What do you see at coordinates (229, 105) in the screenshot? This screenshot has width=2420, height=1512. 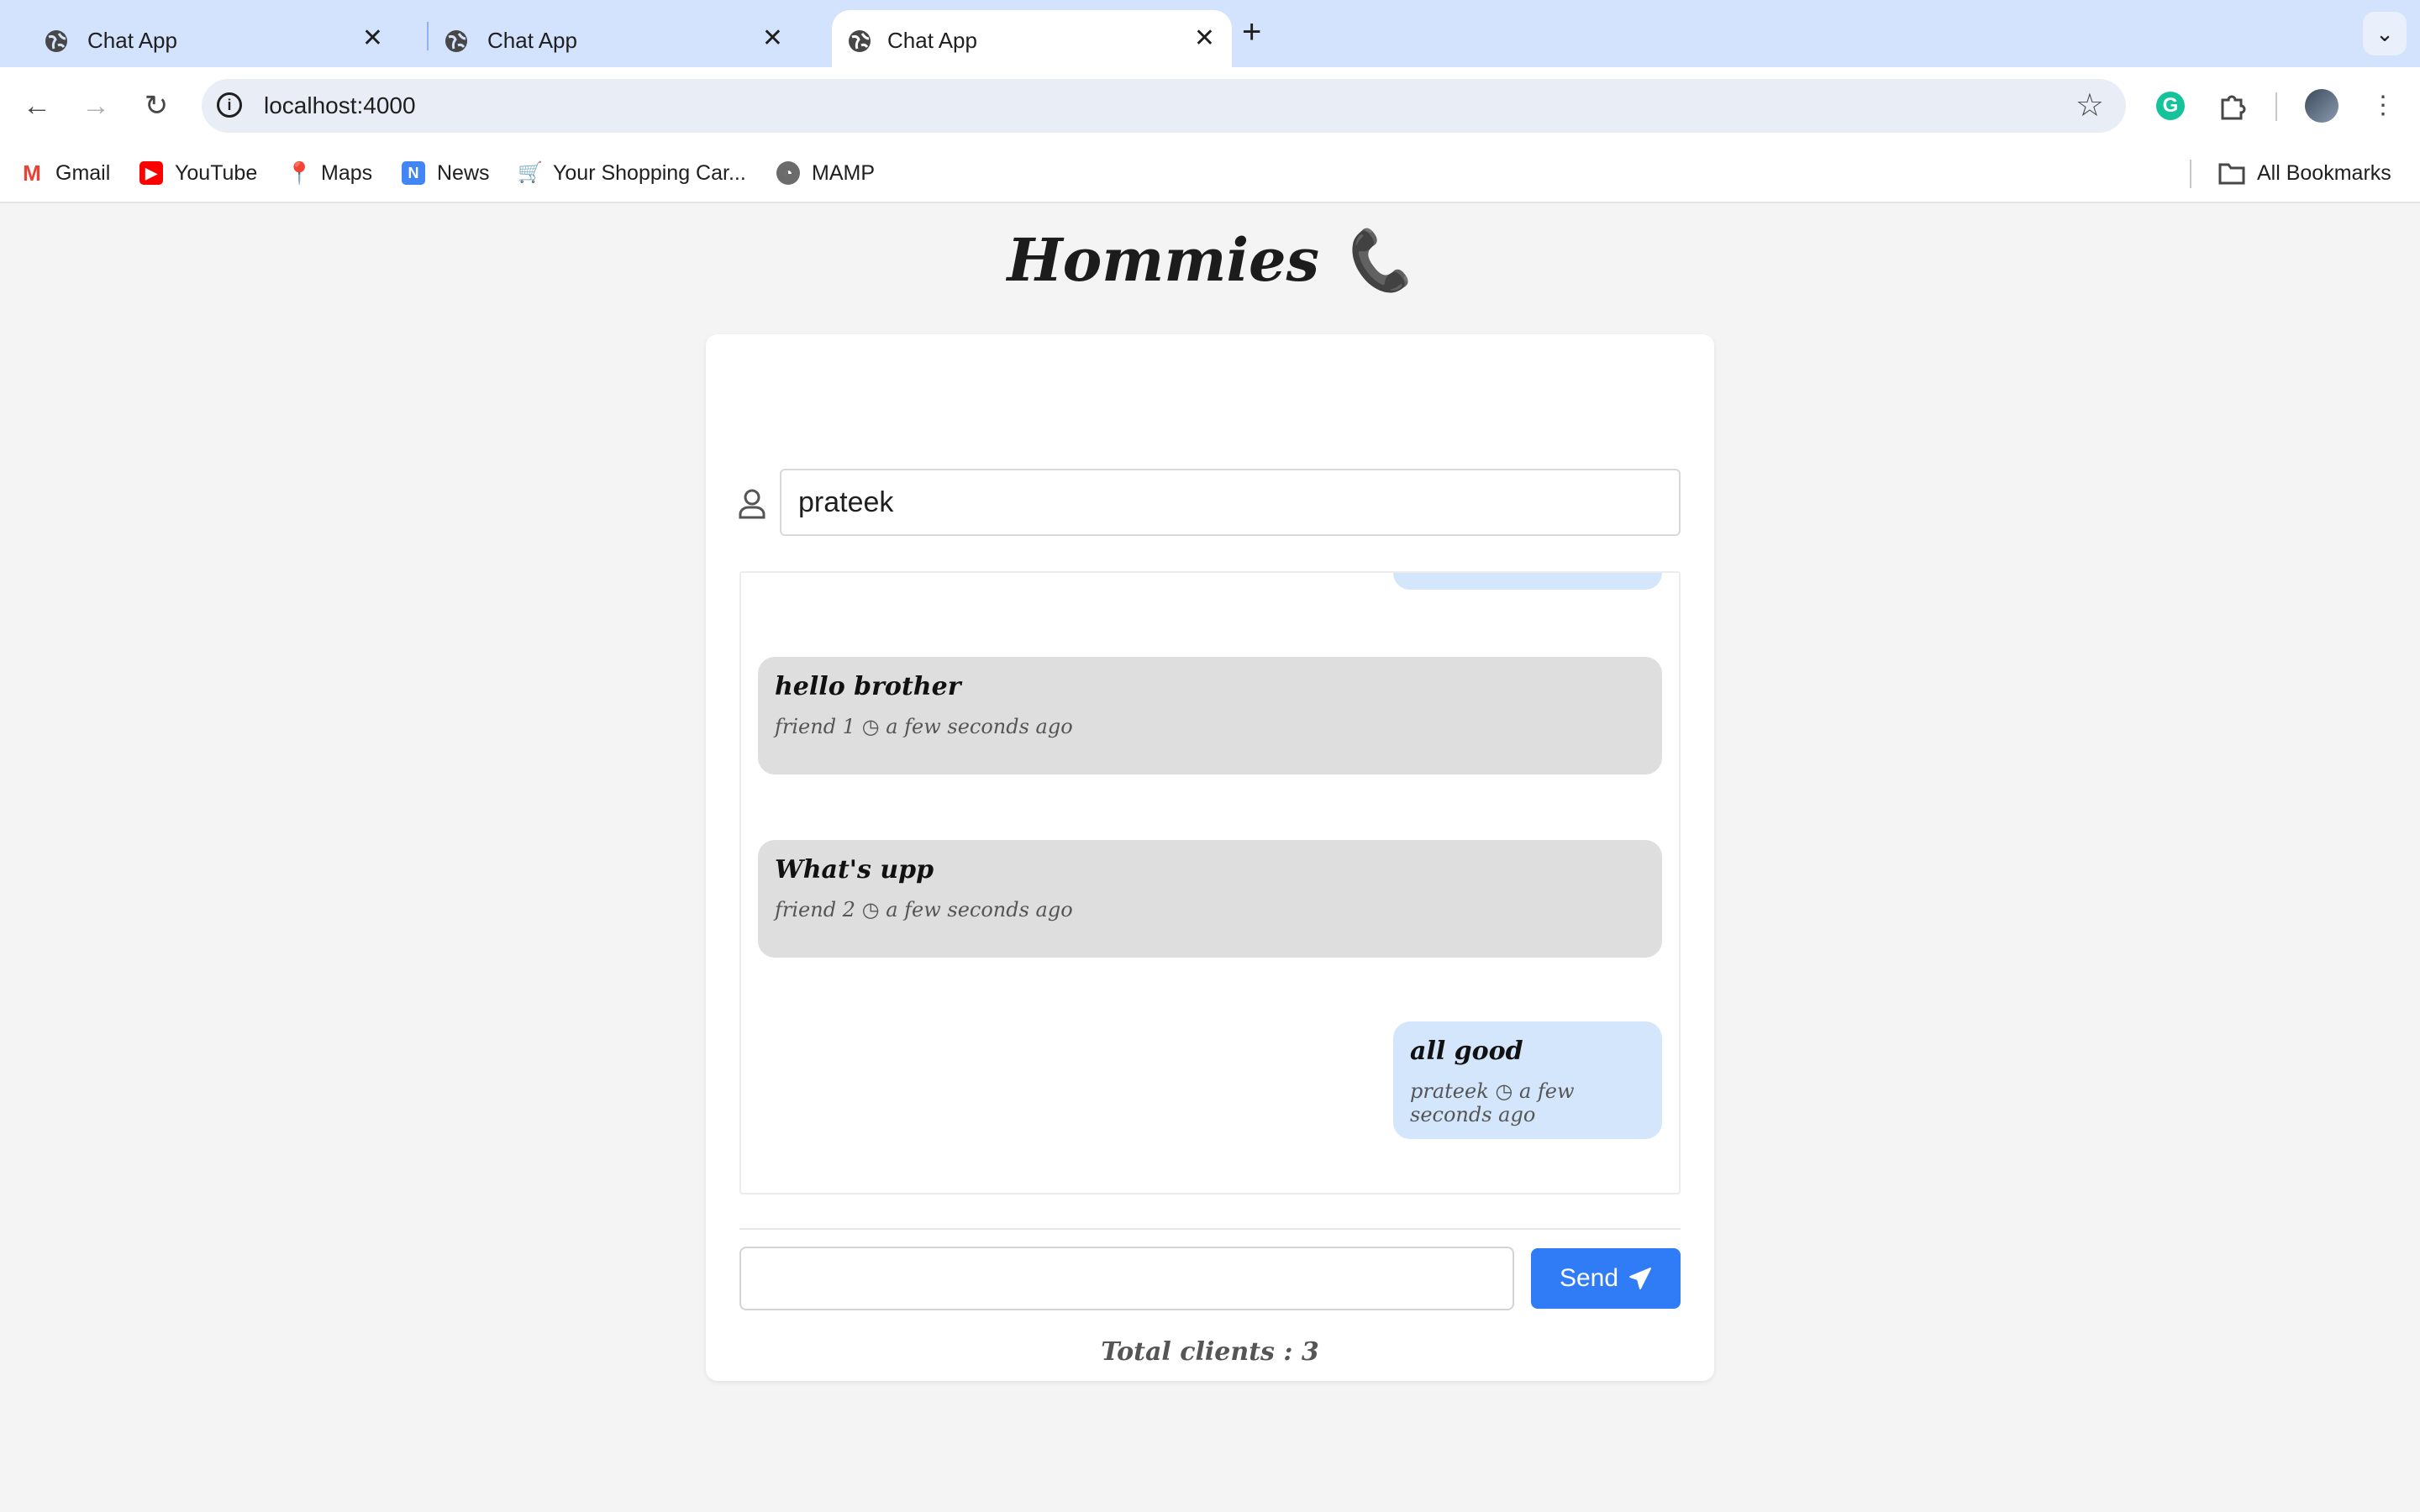 I see `site-info-icon: i` at bounding box center [229, 105].